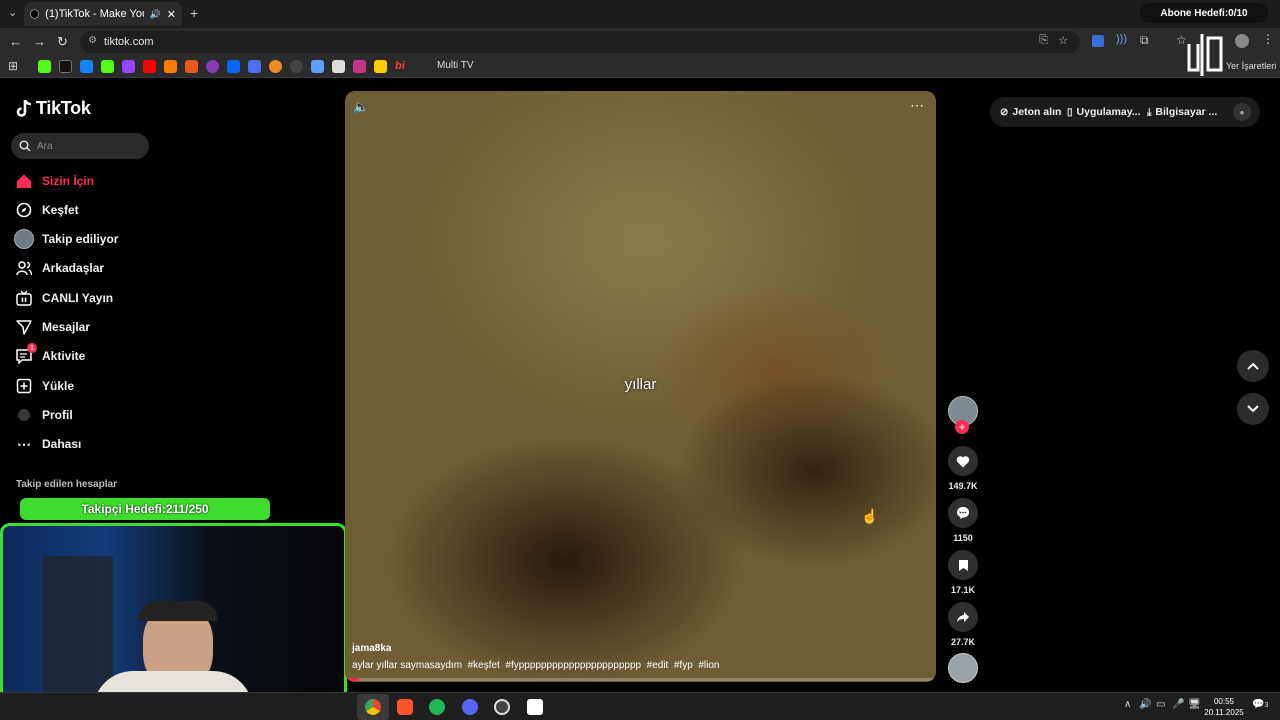 Image resolution: width=1280 pixels, height=720 pixels. I want to click on sidebar-item-label: Profil, so click(57, 415).